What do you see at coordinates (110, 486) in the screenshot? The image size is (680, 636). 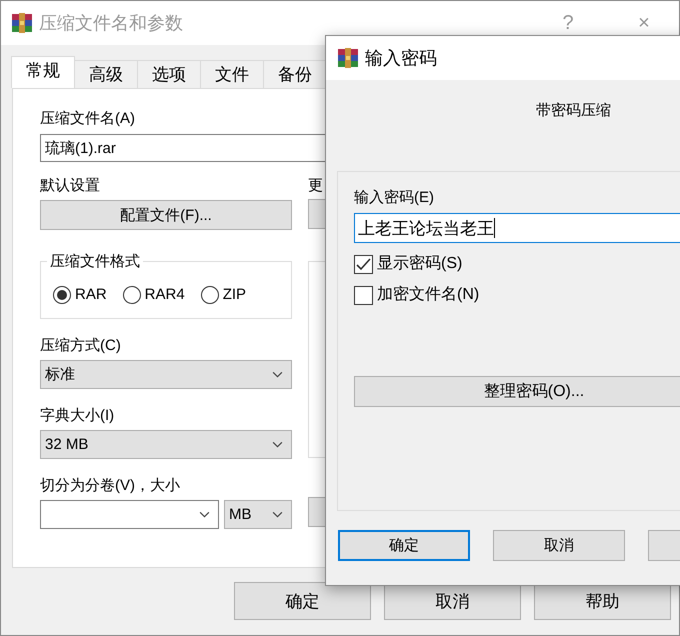 I see `field-label: 切分为分卷(V)，大小` at bounding box center [110, 486].